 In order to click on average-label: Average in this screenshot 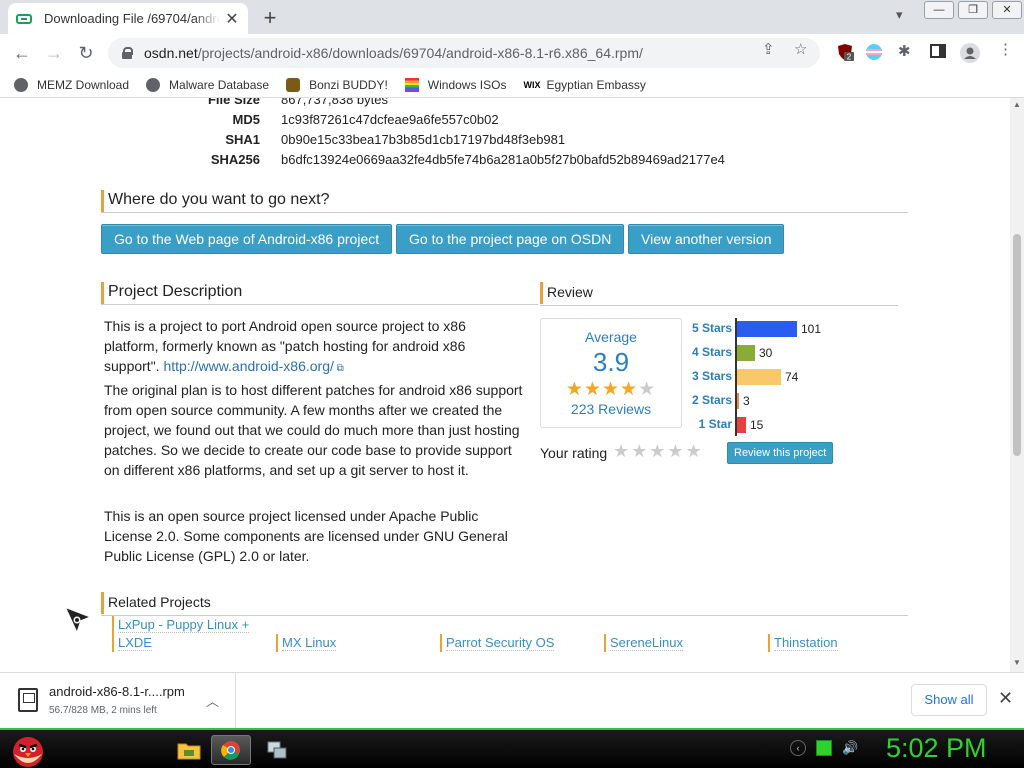, I will do `click(611, 337)`.